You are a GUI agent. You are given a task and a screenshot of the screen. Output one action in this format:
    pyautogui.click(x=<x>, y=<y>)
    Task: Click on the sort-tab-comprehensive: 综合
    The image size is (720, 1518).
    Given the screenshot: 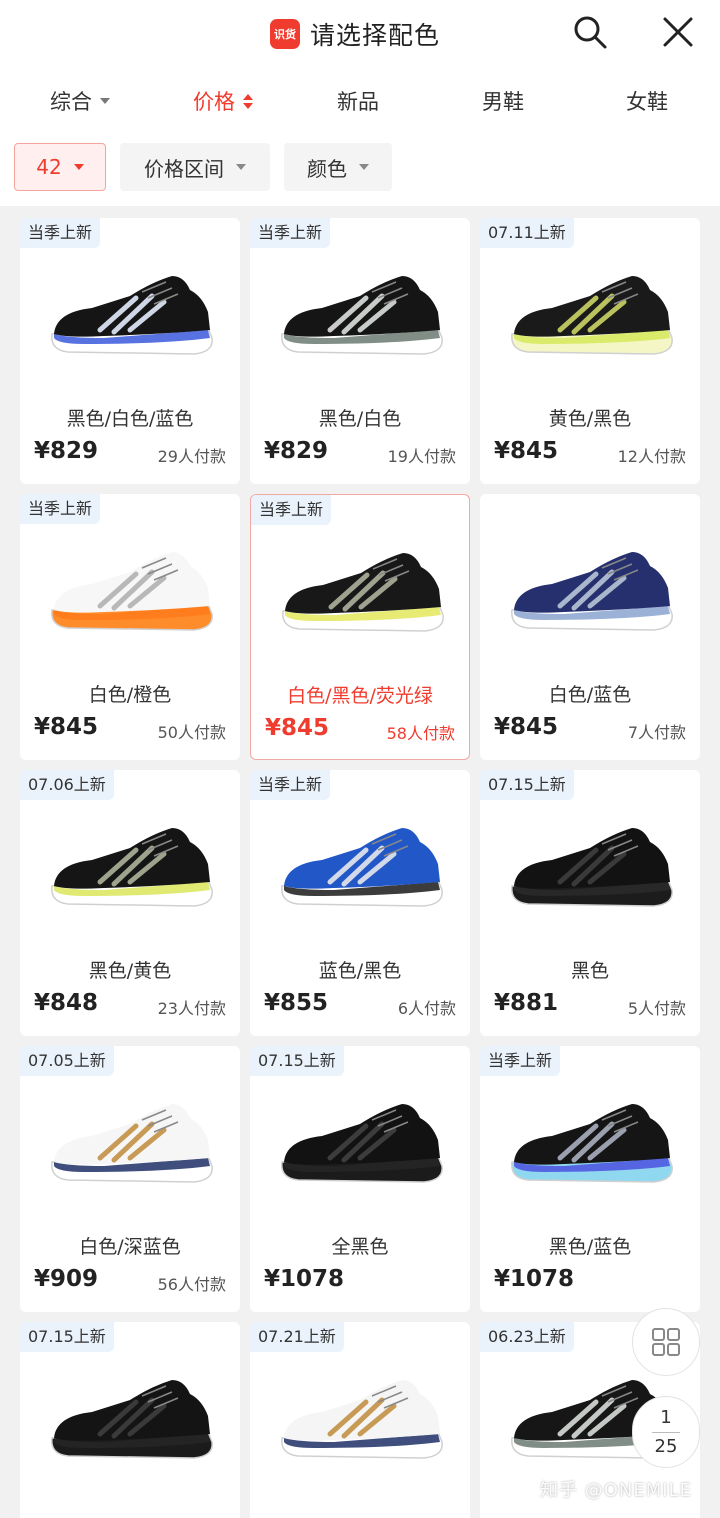 What is the action you would take?
    pyautogui.click(x=80, y=101)
    